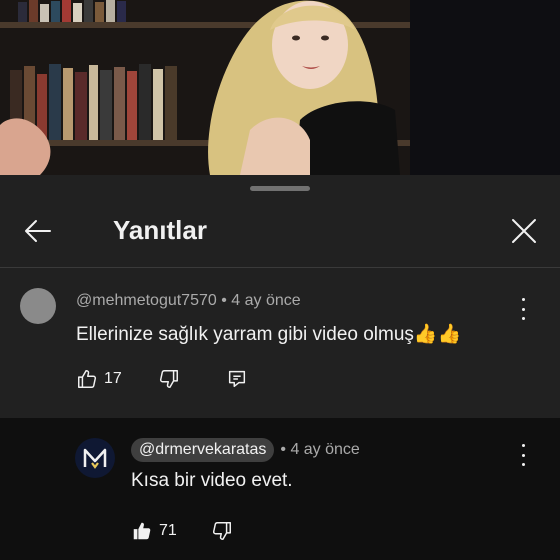 The width and height of the screenshot is (560, 560). Describe the element at coordinates (160, 230) in the screenshot. I see `page-title: Yanıtlar` at that location.